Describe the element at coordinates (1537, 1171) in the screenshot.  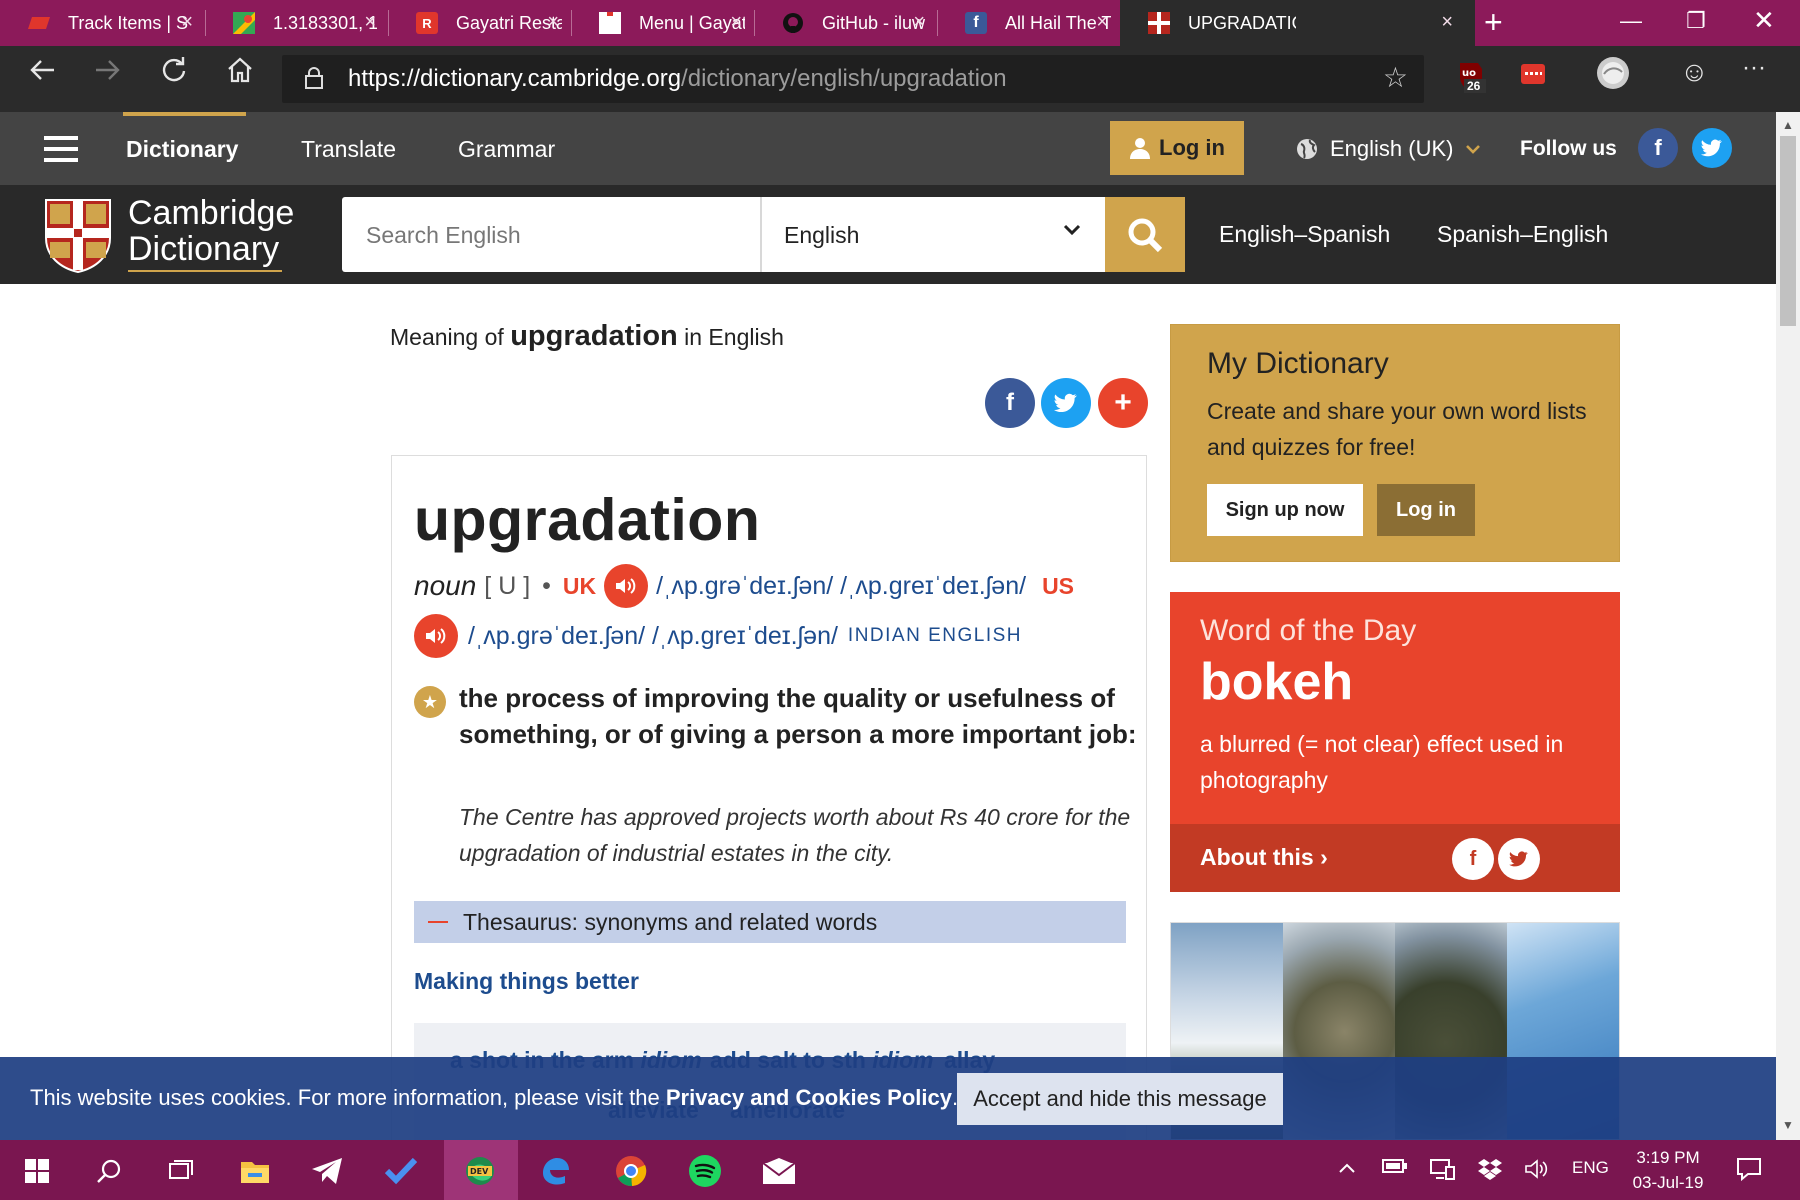
I see `volume-icon` at that location.